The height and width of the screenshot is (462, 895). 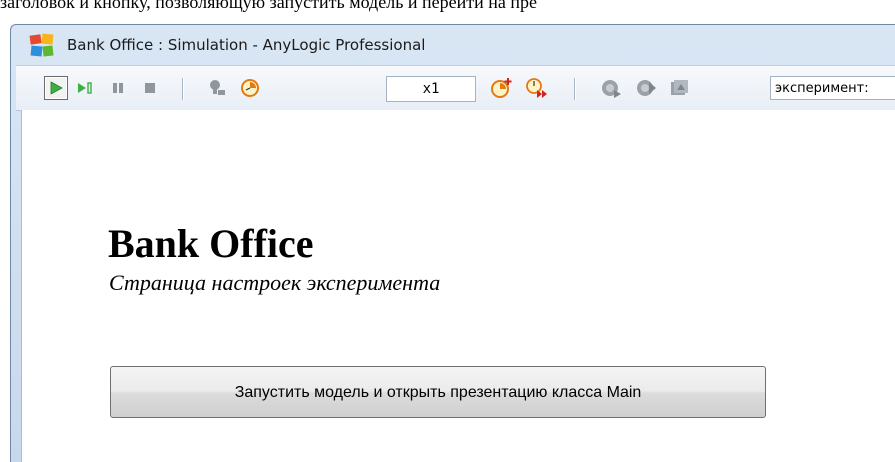 I want to click on nav-back-icon, so click(x=611, y=89).